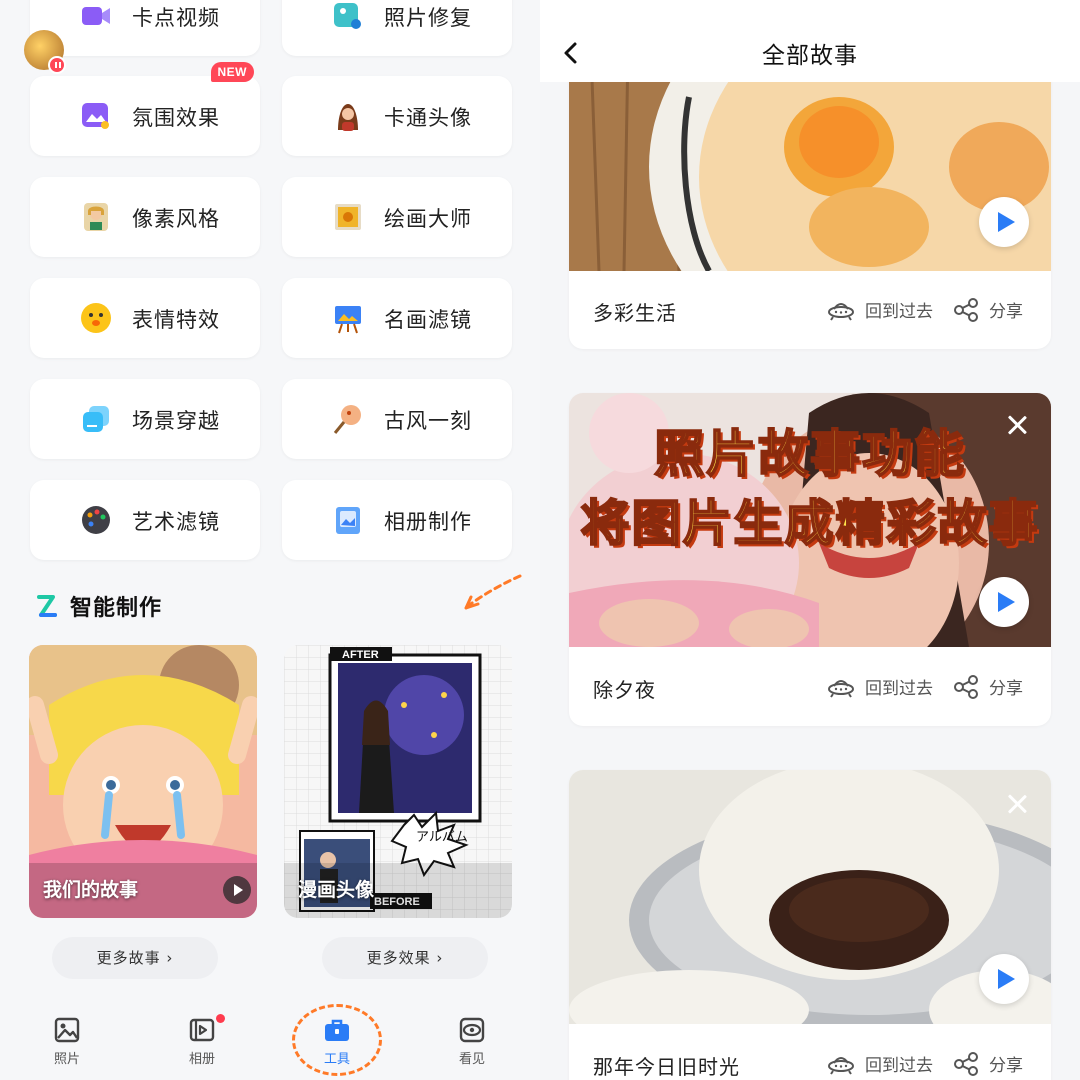 This screenshot has width=1080, height=1080. What do you see at coordinates (220, 1018) in the screenshot?
I see `notification-dot` at bounding box center [220, 1018].